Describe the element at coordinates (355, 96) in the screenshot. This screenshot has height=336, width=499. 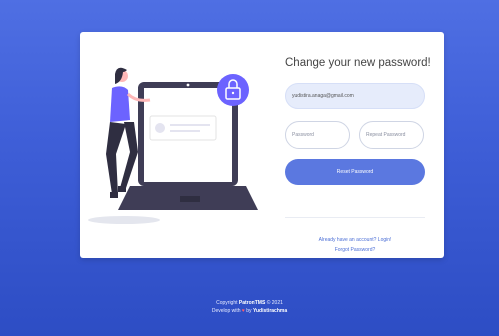
I see `email-field` at that location.